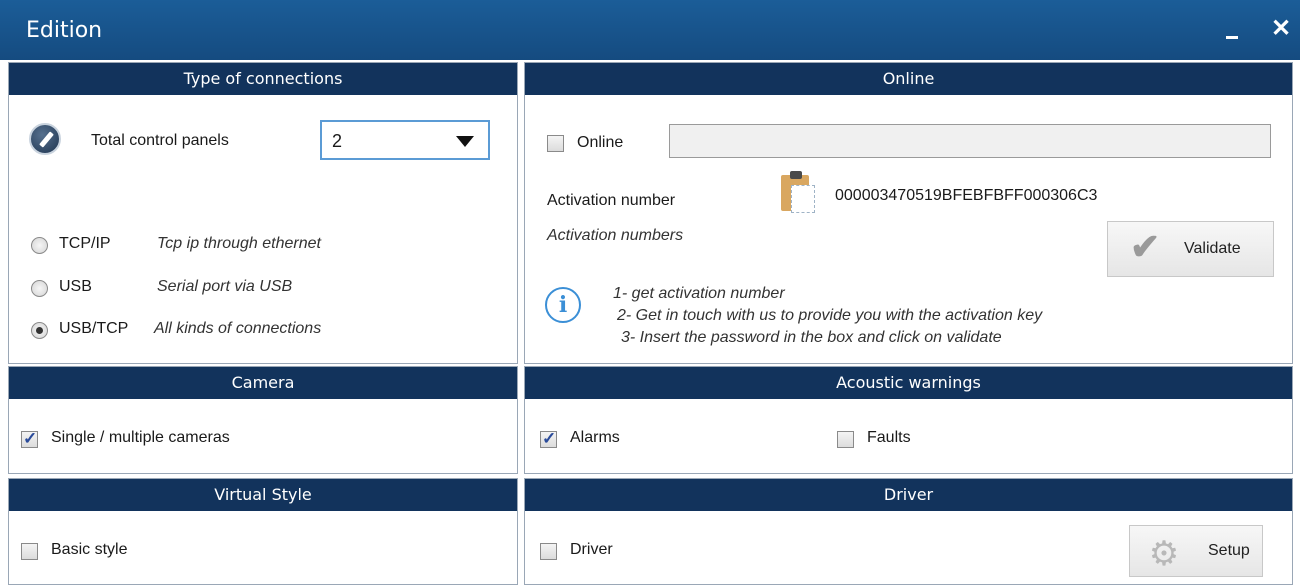  What do you see at coordinates (29, 551) in the screenshot?
I see `basic-style-checkbox` at bounding box center [29, 551].